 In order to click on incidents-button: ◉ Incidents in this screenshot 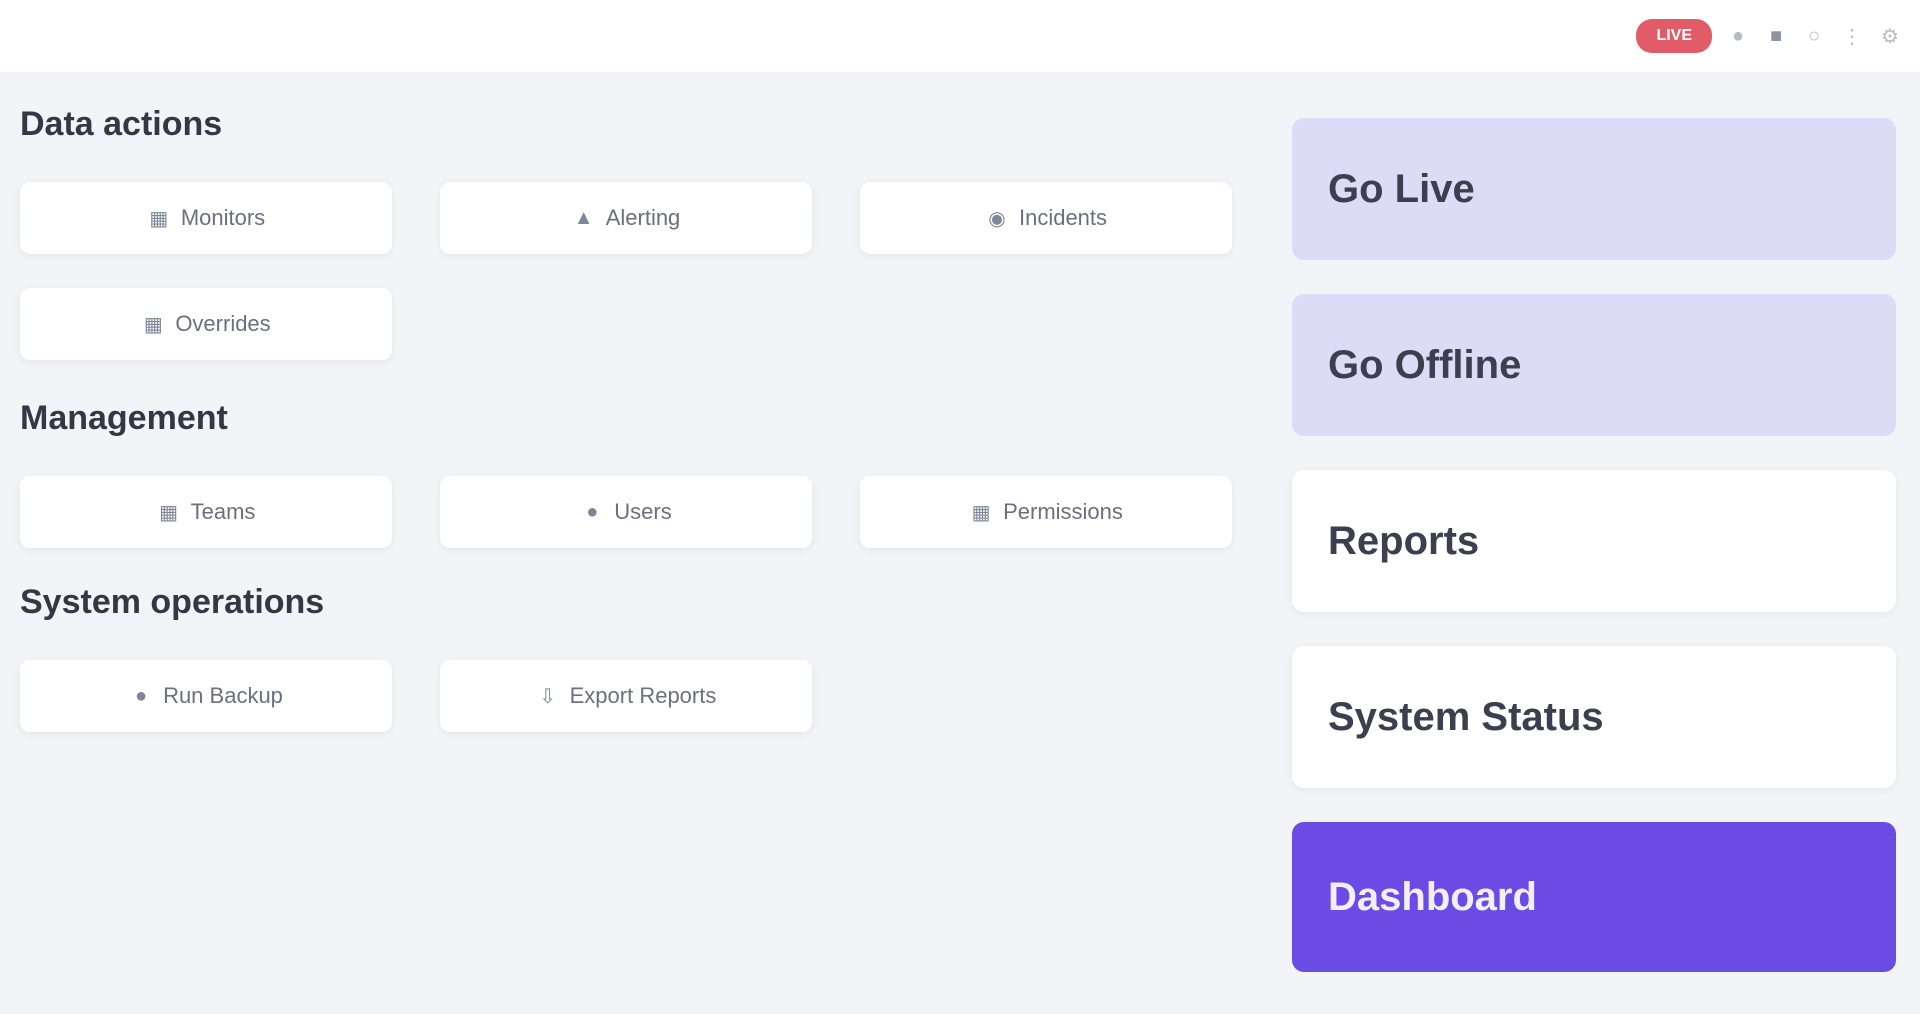, I will do `click(1046, 218)`.